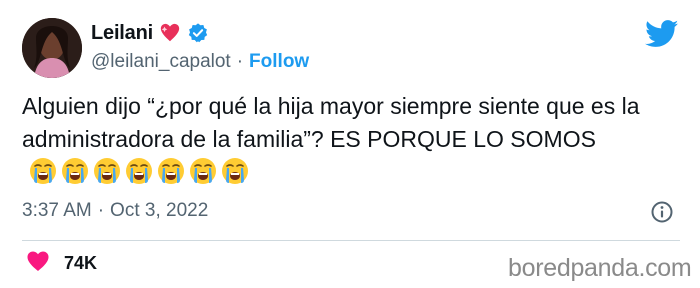 This screenshot has width=700, height=288. Describe the element at coordinates (170, 33) in the screenshot. I see `sparkling-heart-icon` at that location.